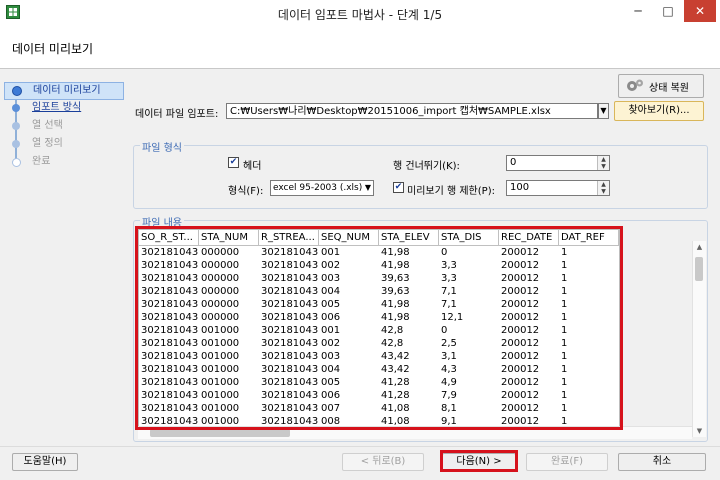 The height and width of the screenshot is (480, 720). I want to click on vertical-scrollbar: ▲ ▼, so click(699, 339).